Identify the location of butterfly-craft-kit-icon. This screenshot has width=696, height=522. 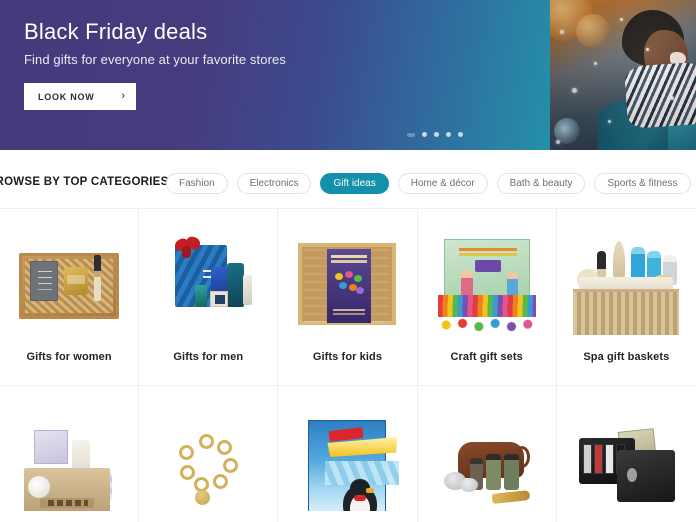
(347, 286).